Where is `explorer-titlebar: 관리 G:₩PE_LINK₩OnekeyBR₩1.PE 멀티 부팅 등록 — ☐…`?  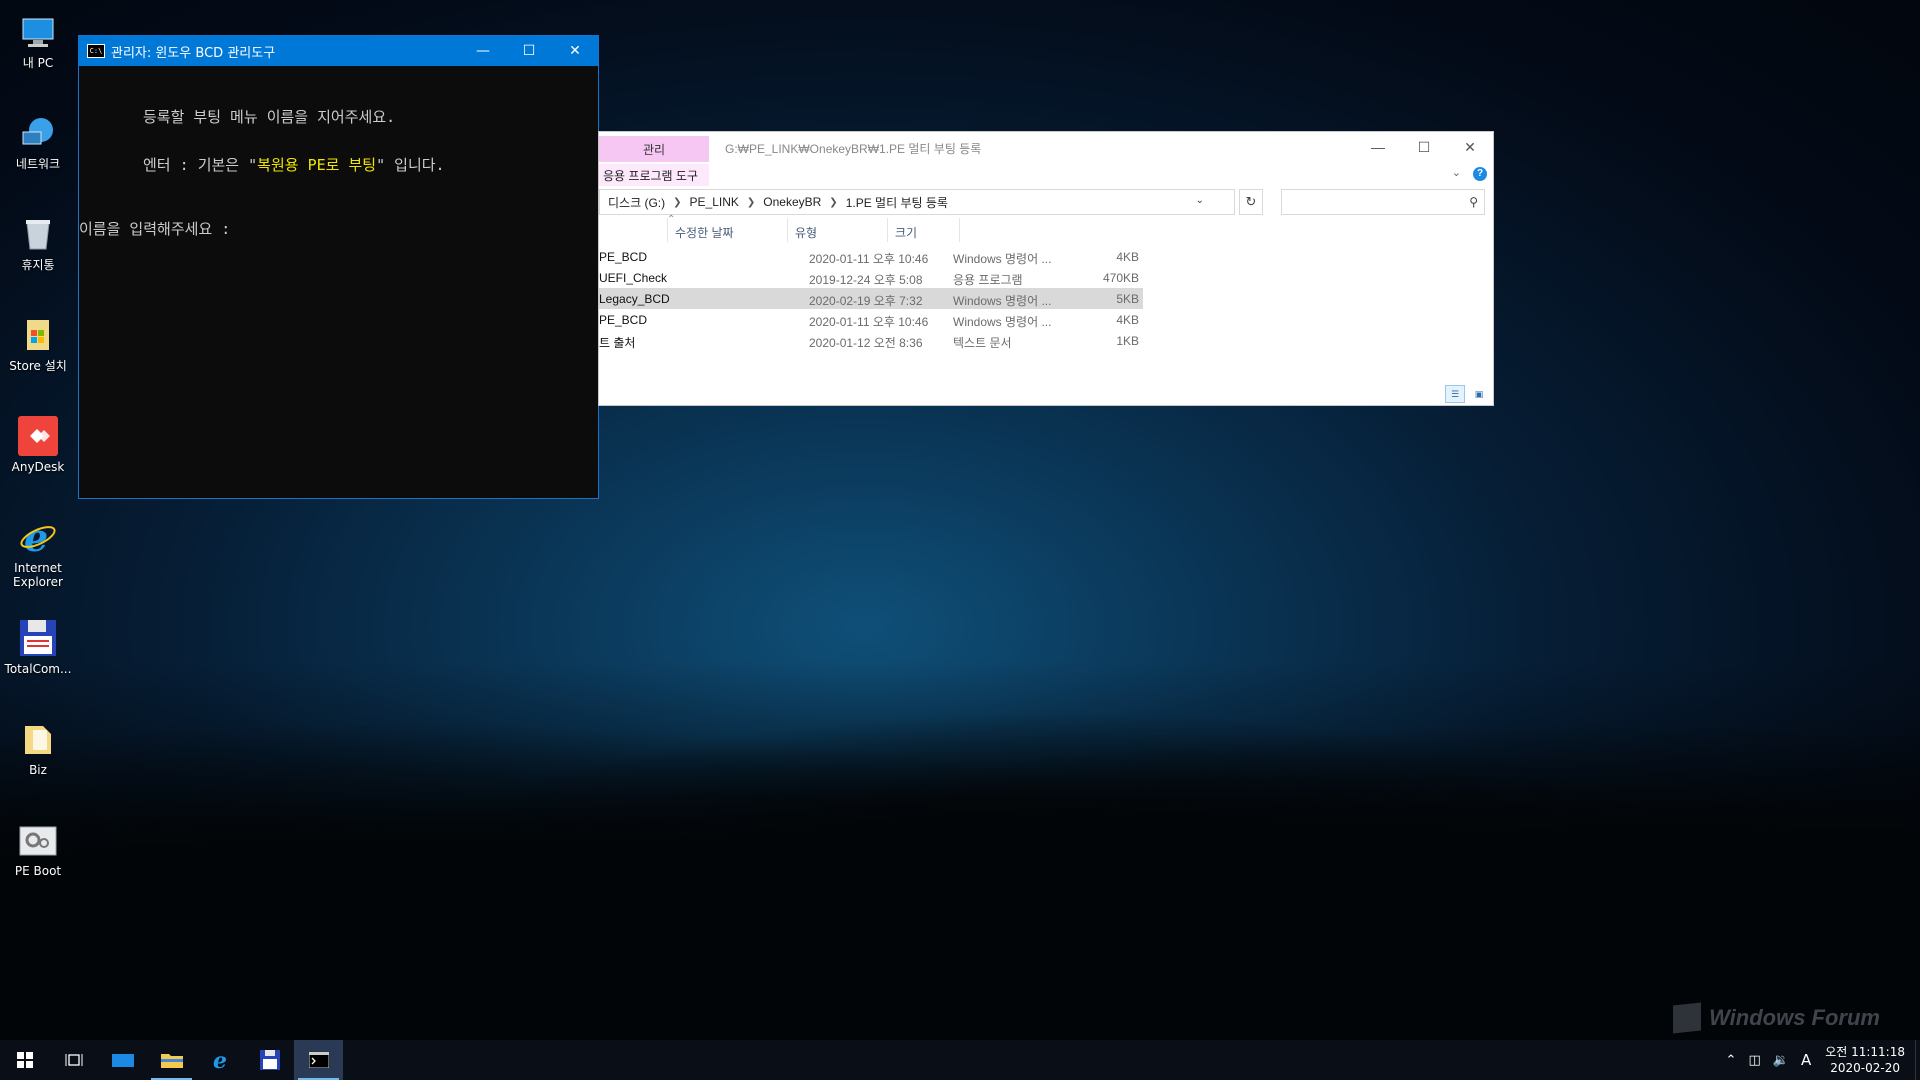 explorer-titlebar: 관리 G:₩PE_LINK₩OnekeyBR₩1.PE 멀티 부팅 등록 — ☐… is located at coordinates (1046, 148).